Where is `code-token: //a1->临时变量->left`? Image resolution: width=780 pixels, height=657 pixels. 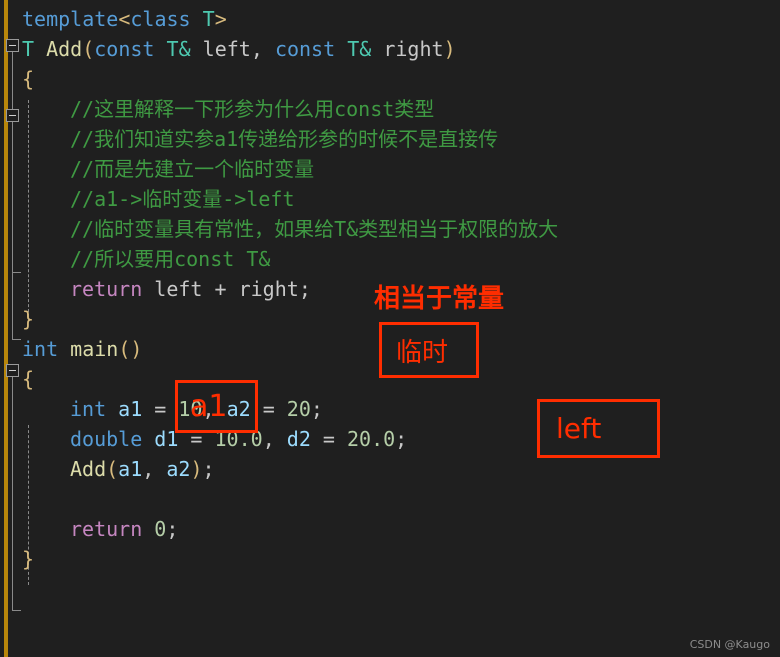
code-token: //a1->临时变量->left is located at coordinates (182, 199).